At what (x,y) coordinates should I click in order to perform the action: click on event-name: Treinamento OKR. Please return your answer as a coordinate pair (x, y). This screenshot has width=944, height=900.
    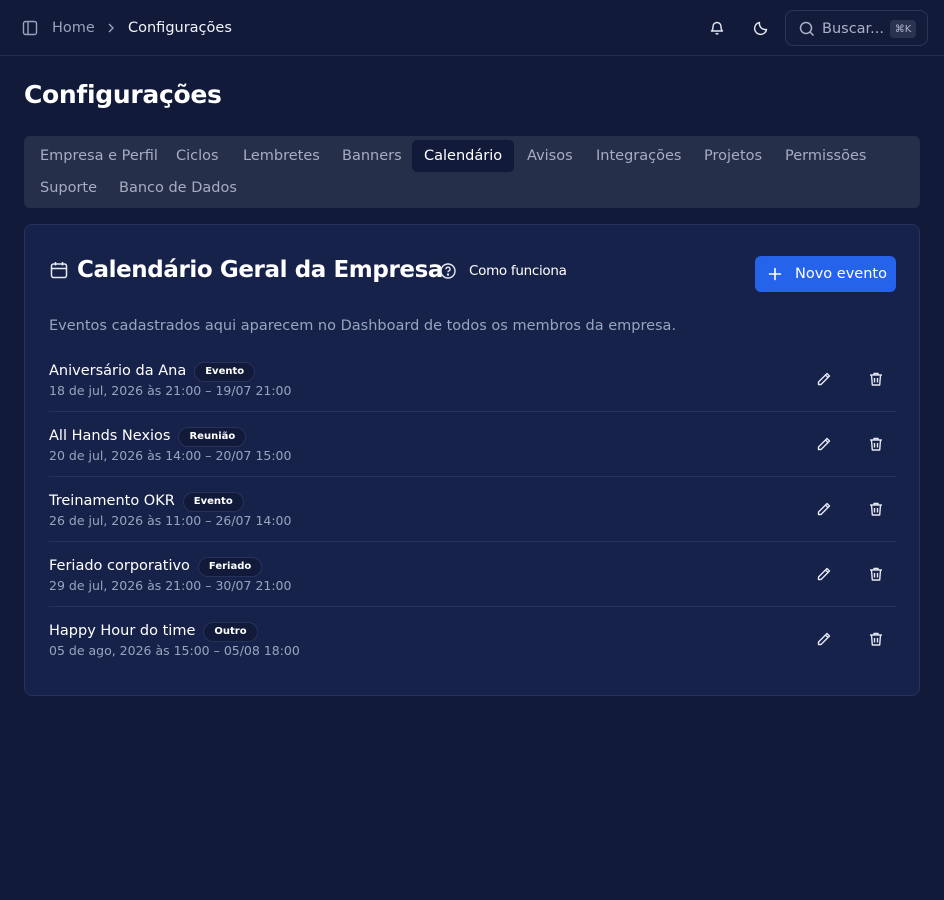
    Looking at the image, I should click on (112, 501).